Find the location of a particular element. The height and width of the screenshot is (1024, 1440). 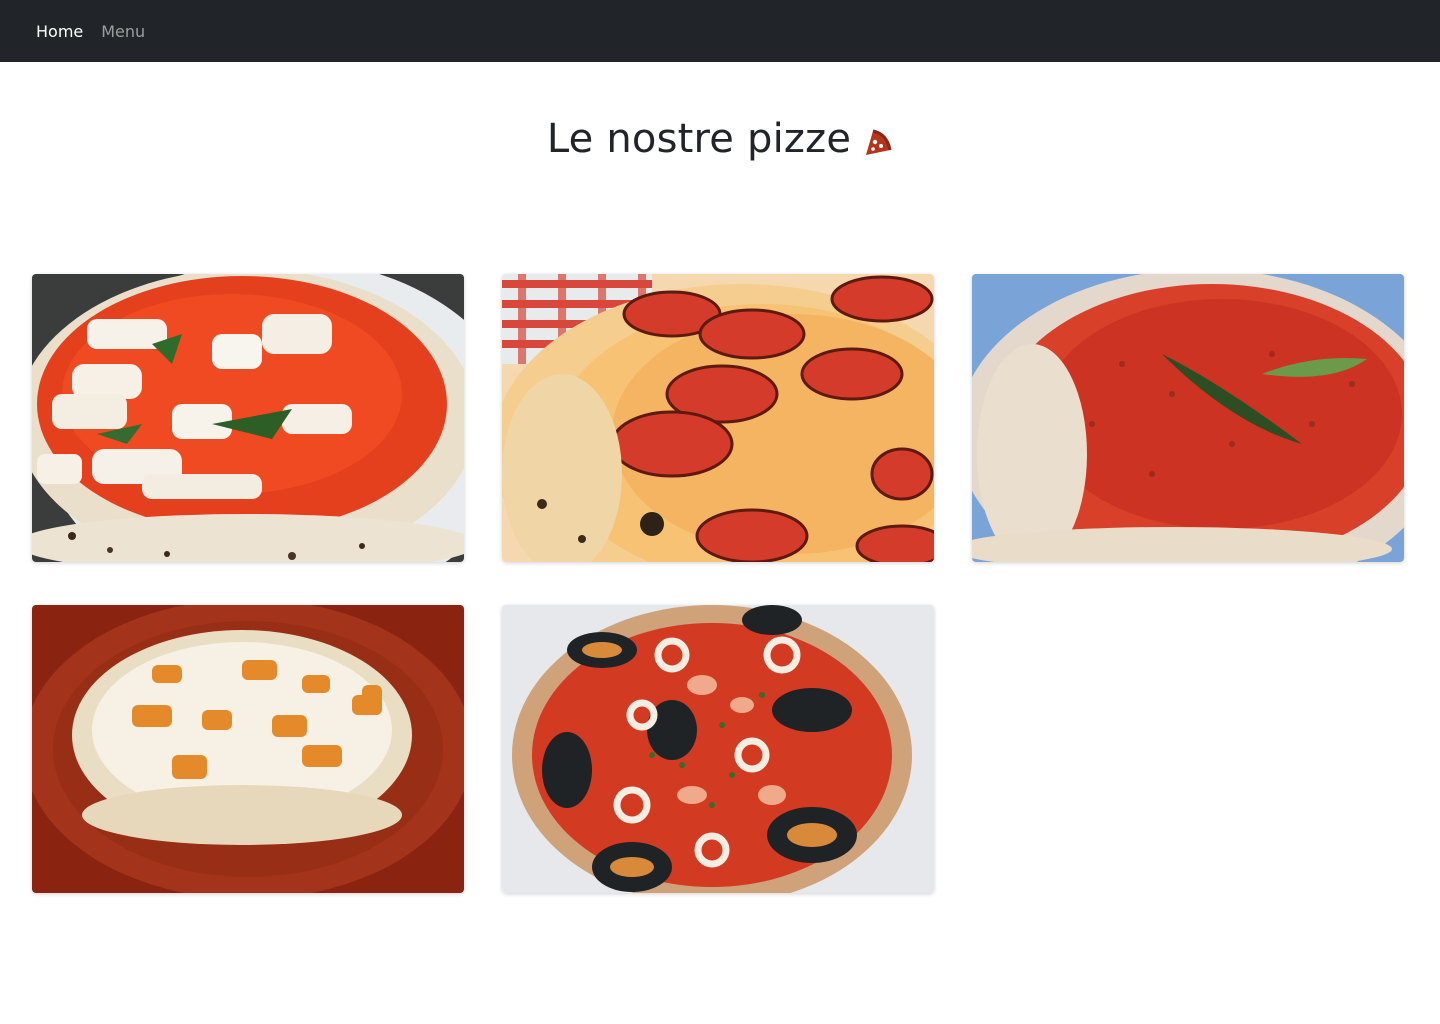

pizza-card-bianca is located at coordinates (248, 749).